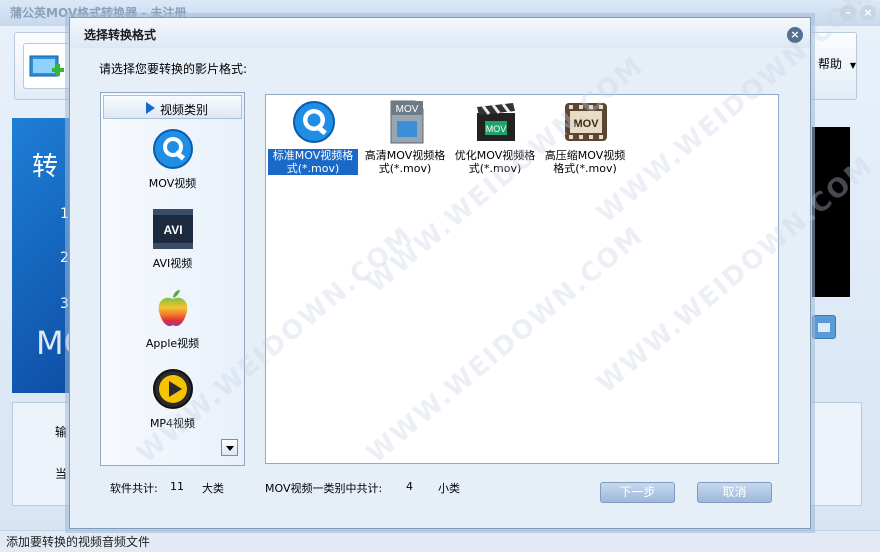 Image resolution: width=880 pixels, height=552 pixels. Describe the element at coordinates (150, 108) in the screenshot. I see `play-arrow-icon` at that location.